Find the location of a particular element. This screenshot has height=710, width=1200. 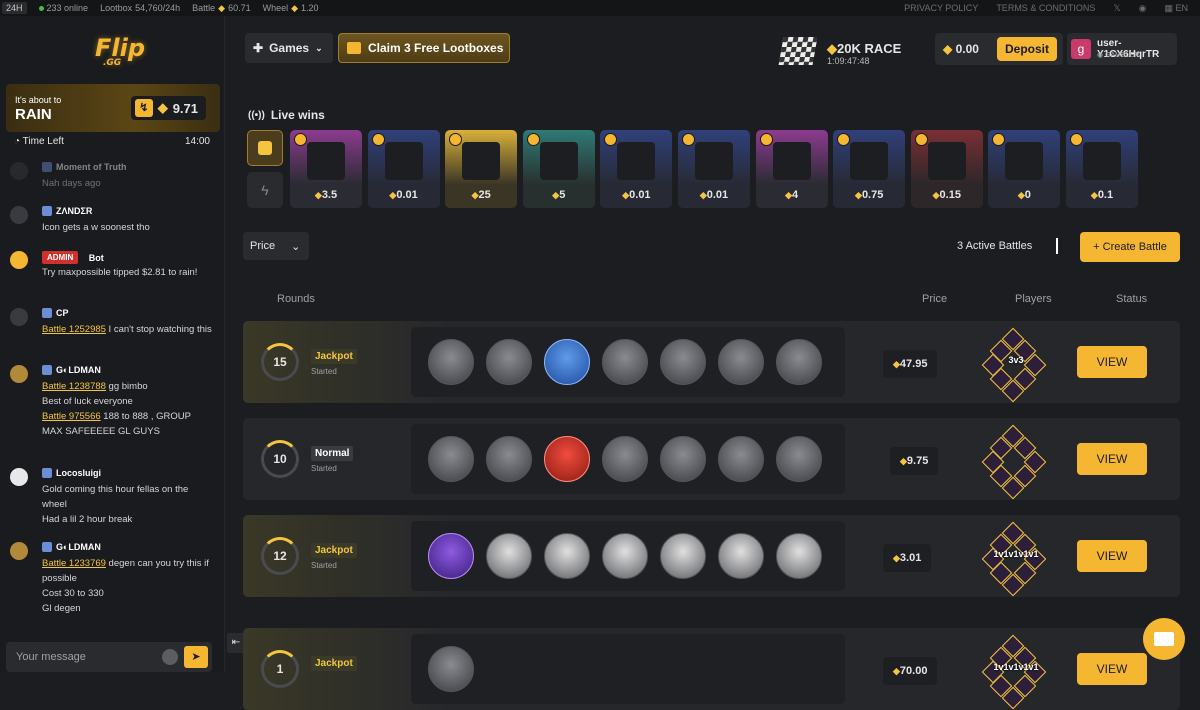

live-win-card: 0.15 is located at coordinates (946, 169).